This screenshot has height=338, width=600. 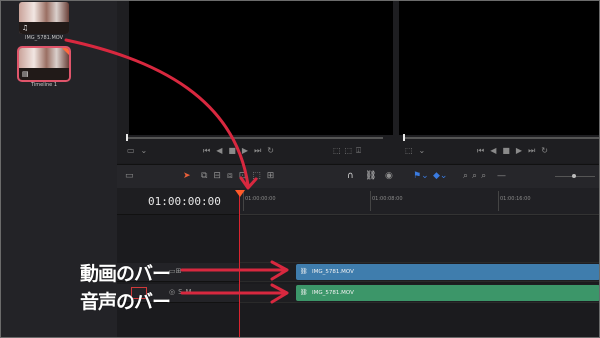 I want to click on audio-bar-annotation: 音声のバー, so click(x=125, y=302).